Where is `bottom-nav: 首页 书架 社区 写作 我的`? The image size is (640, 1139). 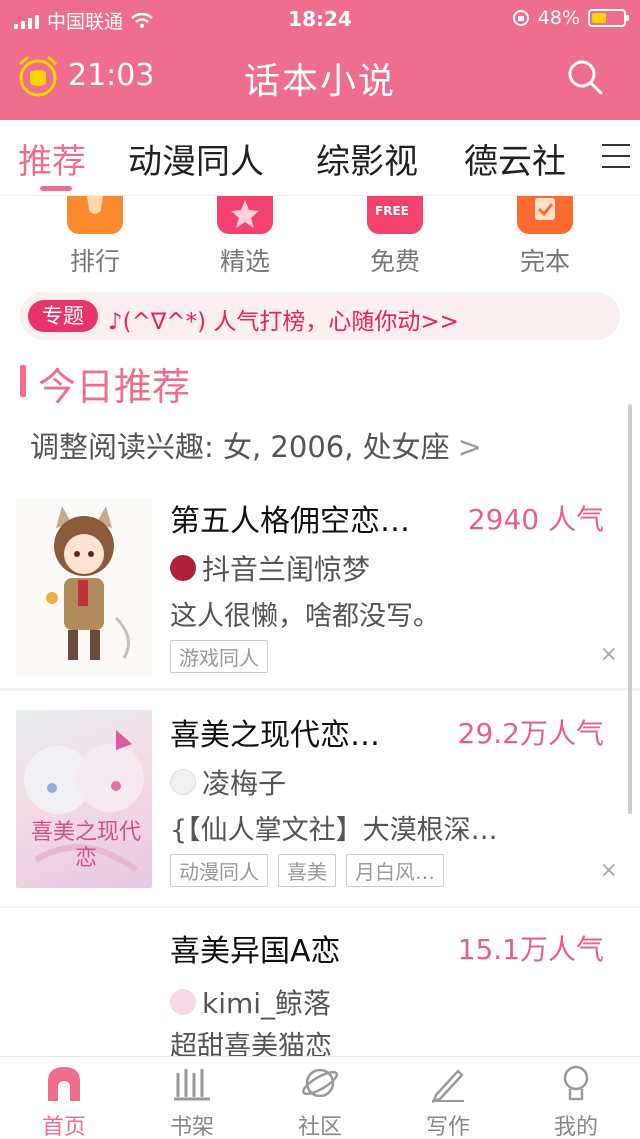
bottom-nav: 首页 书架 社区 写作 我的 is located at coordinates (320, 1097).